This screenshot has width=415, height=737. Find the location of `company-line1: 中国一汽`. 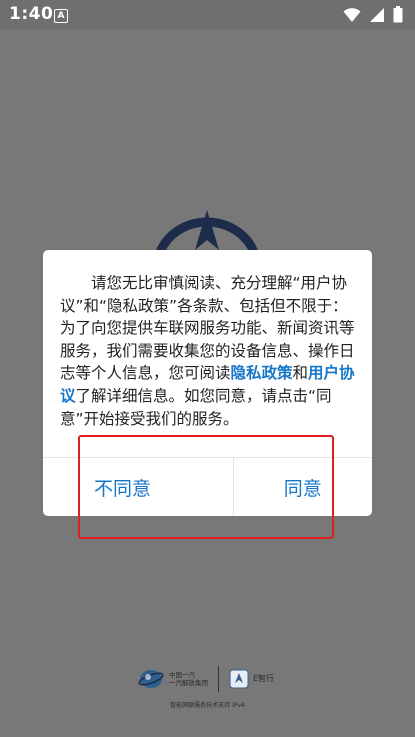

company-line1: 中国一汽 is located at coordinates (182, 675).